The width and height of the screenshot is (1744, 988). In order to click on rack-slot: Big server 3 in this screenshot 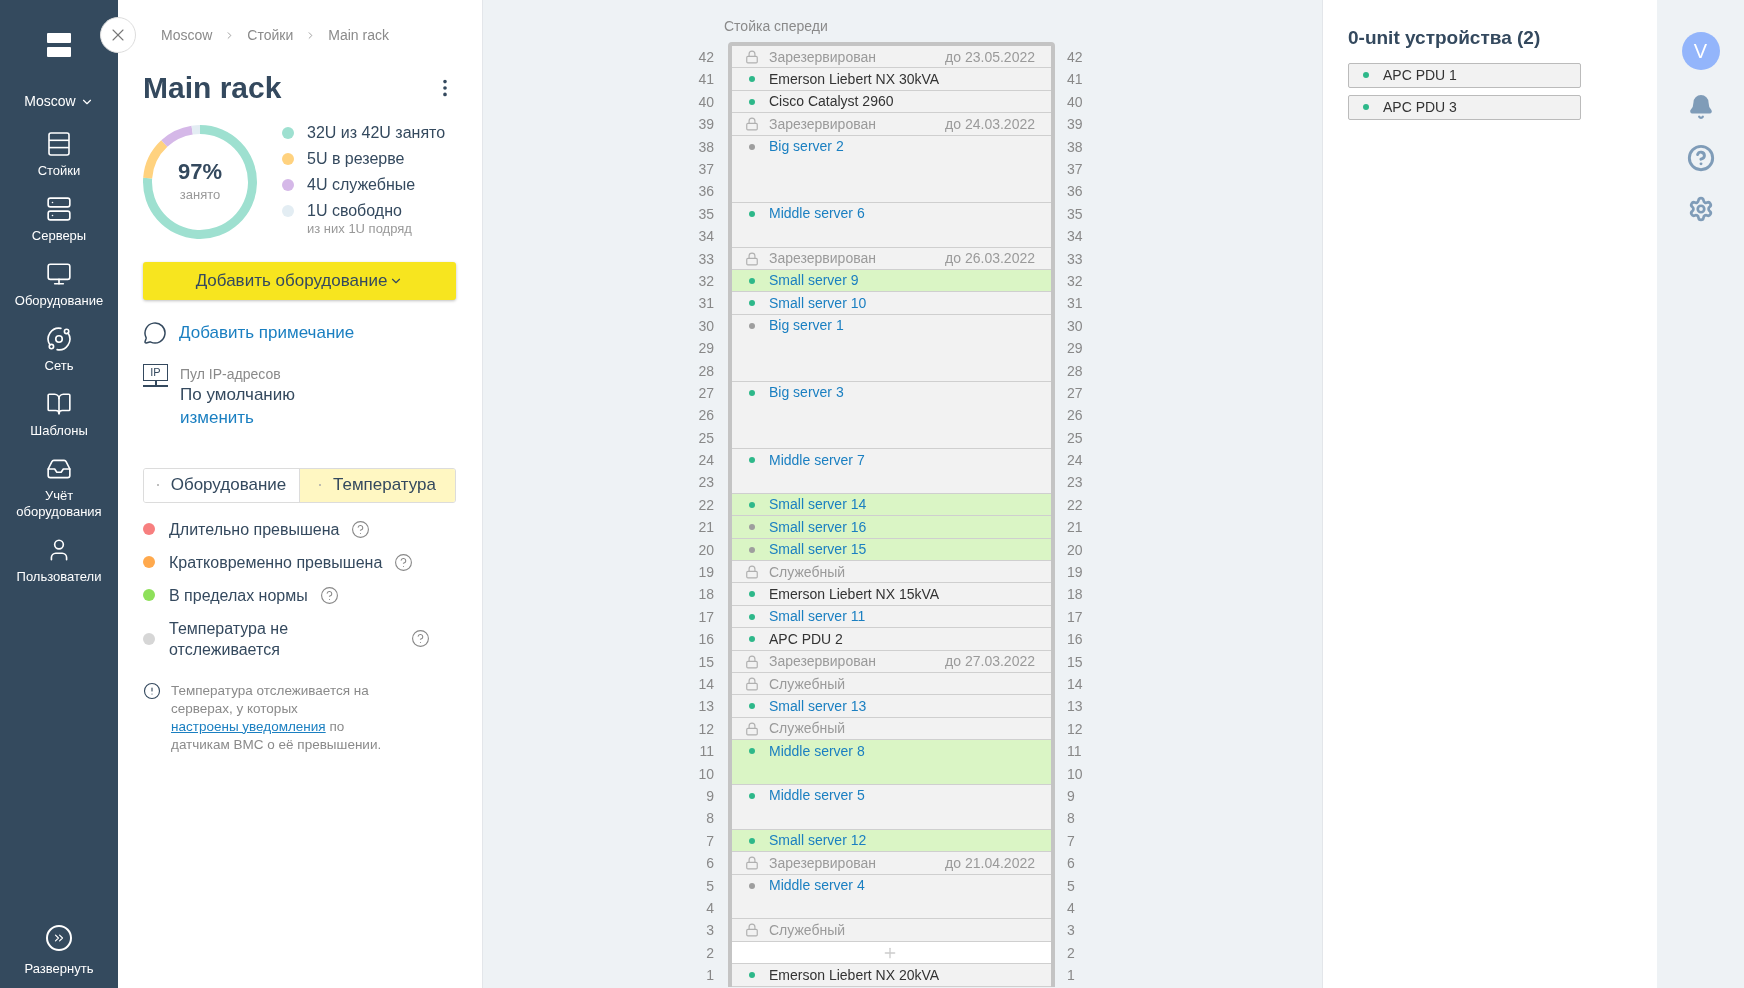, I will do `click(891, 415)`.